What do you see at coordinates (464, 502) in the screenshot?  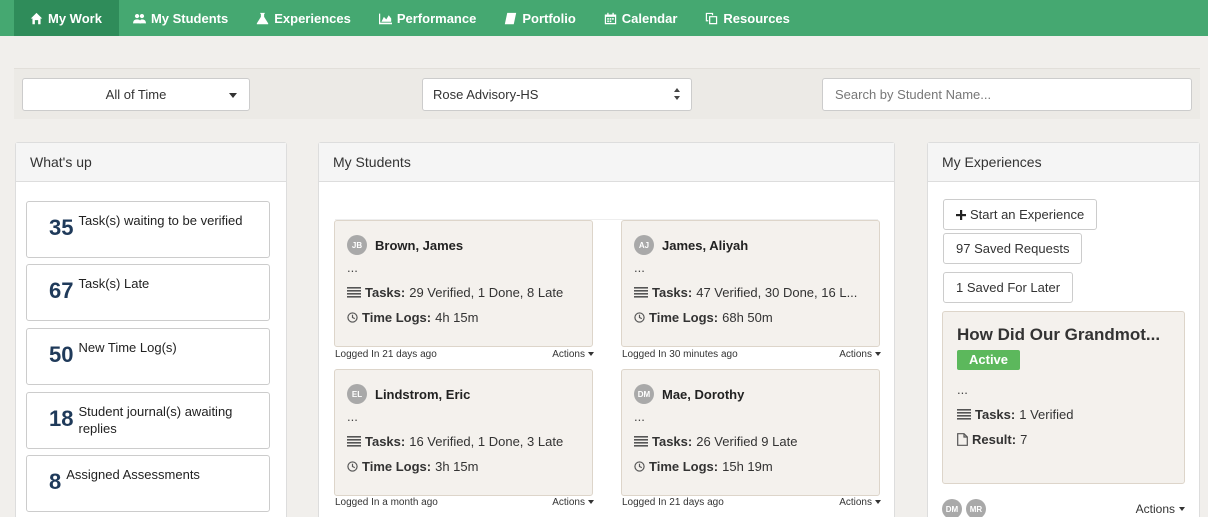 I see `student-card-footer: Logged In a month ago Actions` at bounding box center [464, 502].